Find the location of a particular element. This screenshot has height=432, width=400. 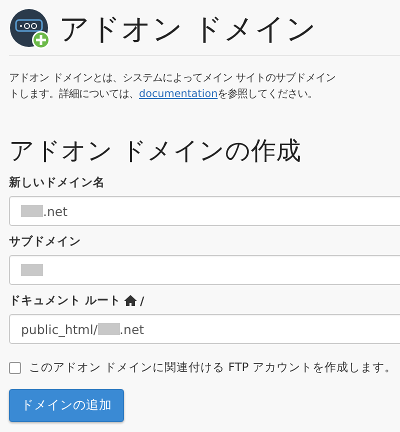

section-heading: アドオン ドメインの作成 is located at coordinates (155, 151).